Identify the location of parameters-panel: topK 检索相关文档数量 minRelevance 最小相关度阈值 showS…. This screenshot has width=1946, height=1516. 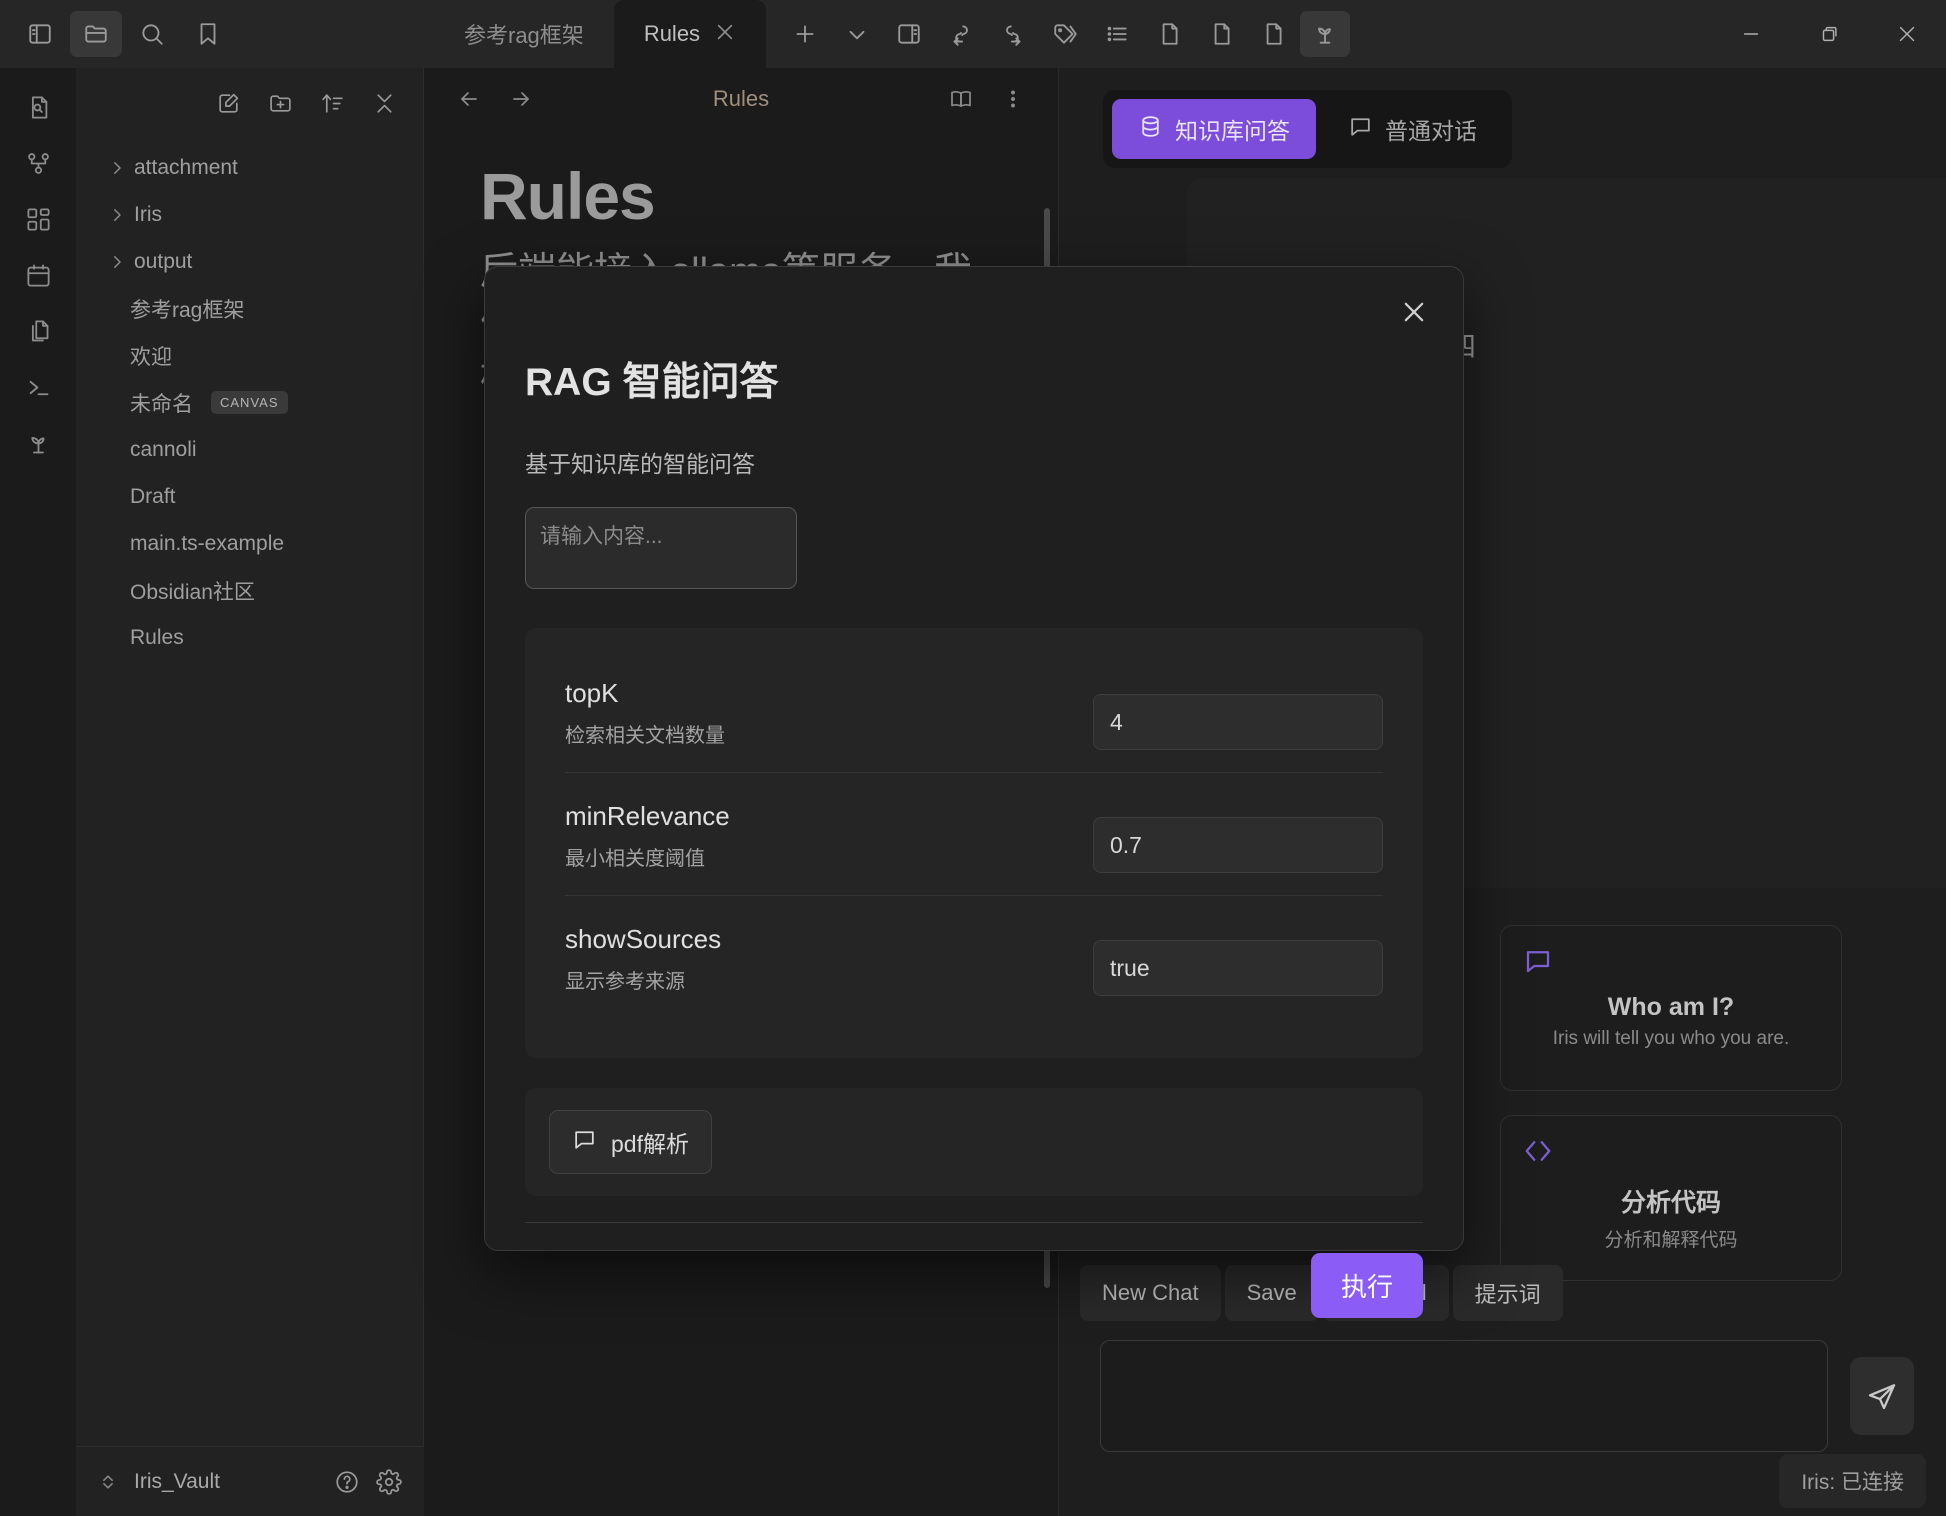
(974, 843).